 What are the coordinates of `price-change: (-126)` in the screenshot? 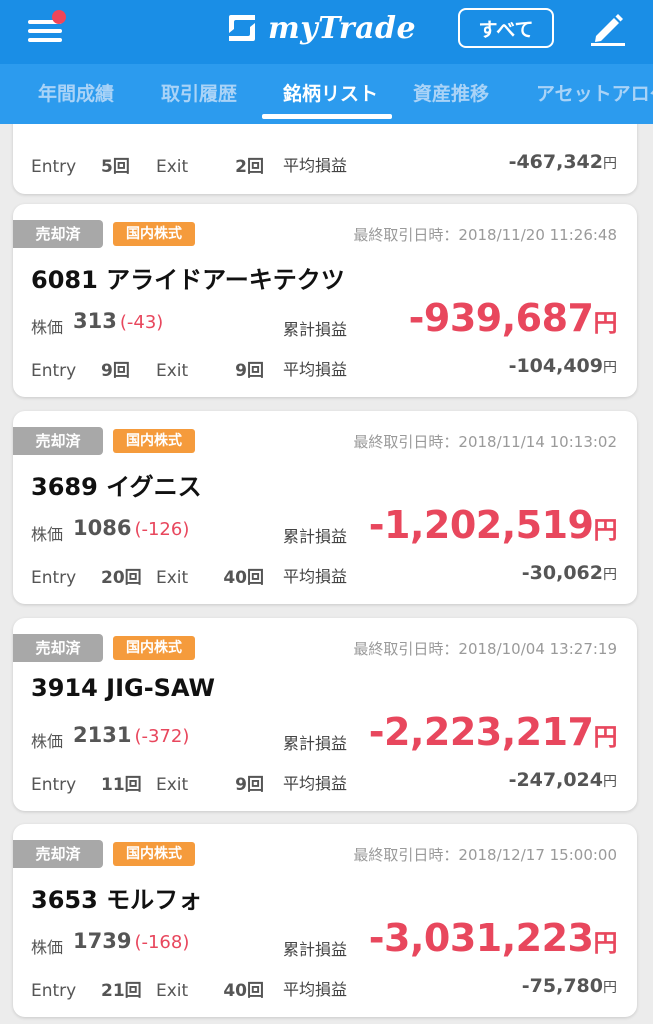 It's located at (162, 529).